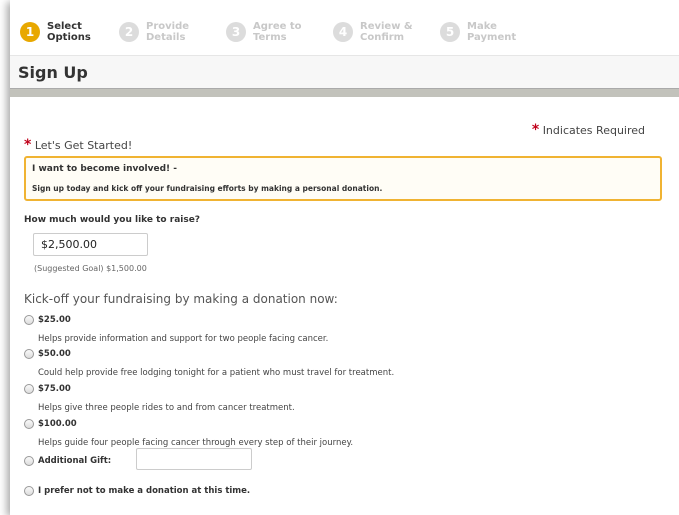 Image resolution: width=679 pixels, height=515 pixels. Describe the element at coordinates (492, 32) in the screenshot. I see `step-label: Make Payment` at that location.